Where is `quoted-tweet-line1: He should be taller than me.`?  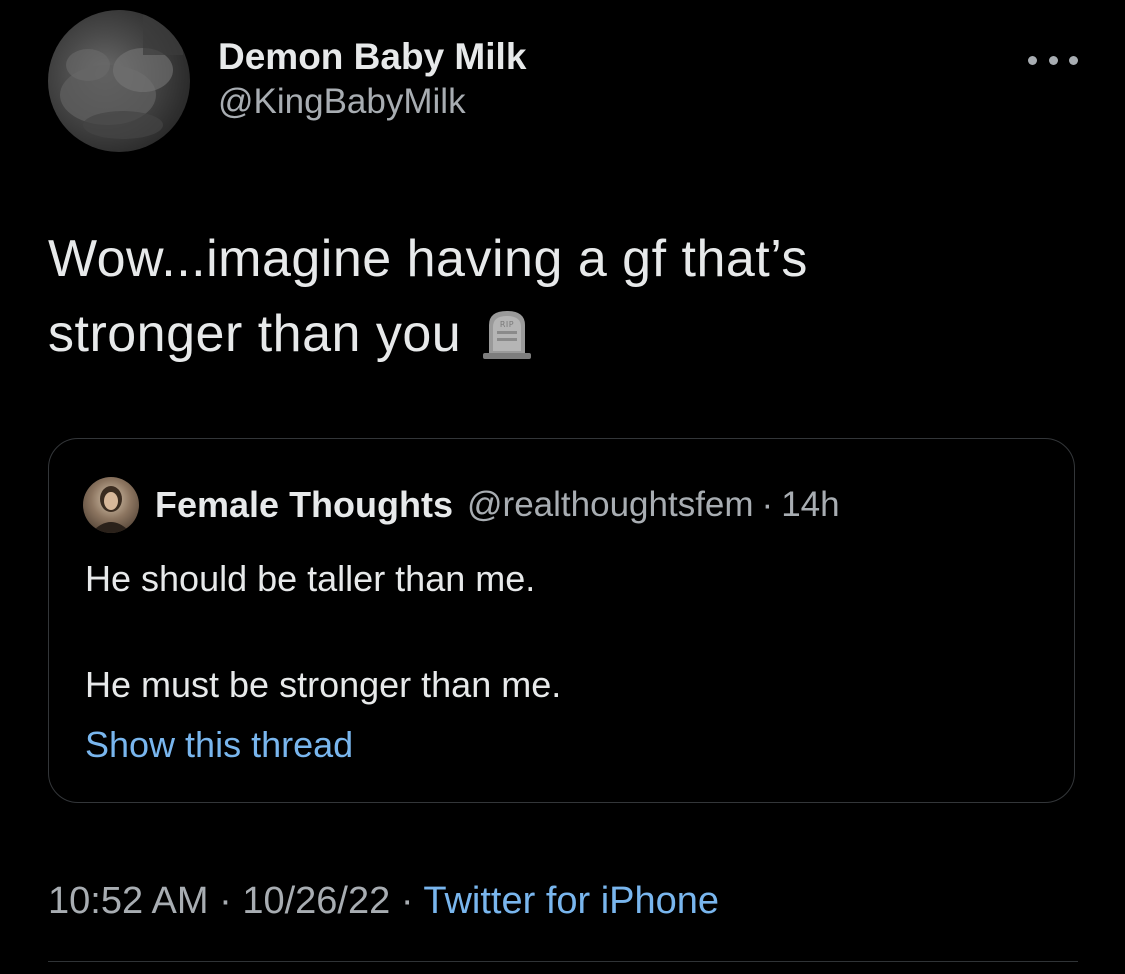 quoted-tweet-line1: He should be taller than me. is located at coordinates (310, 578).